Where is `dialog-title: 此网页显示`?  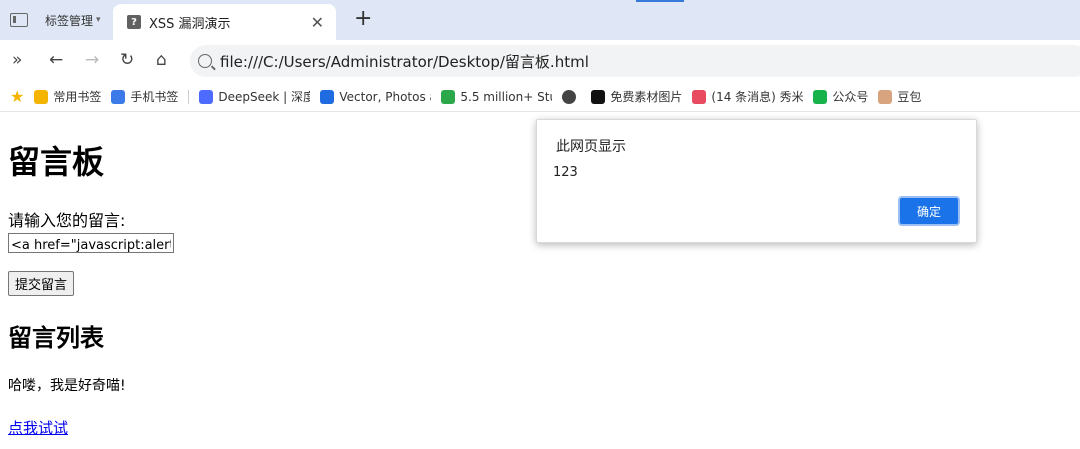
dialog-title: 此网页显示 is located at coordinates (591, 147).